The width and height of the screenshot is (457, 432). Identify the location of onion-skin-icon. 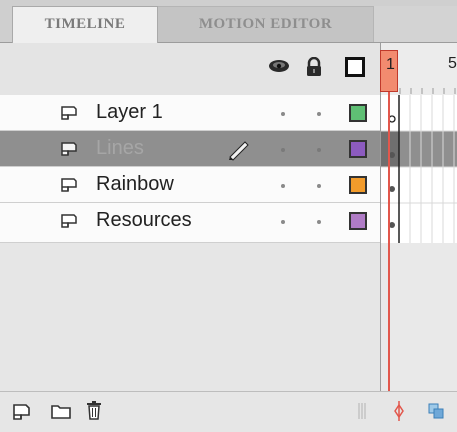
(436, 411).